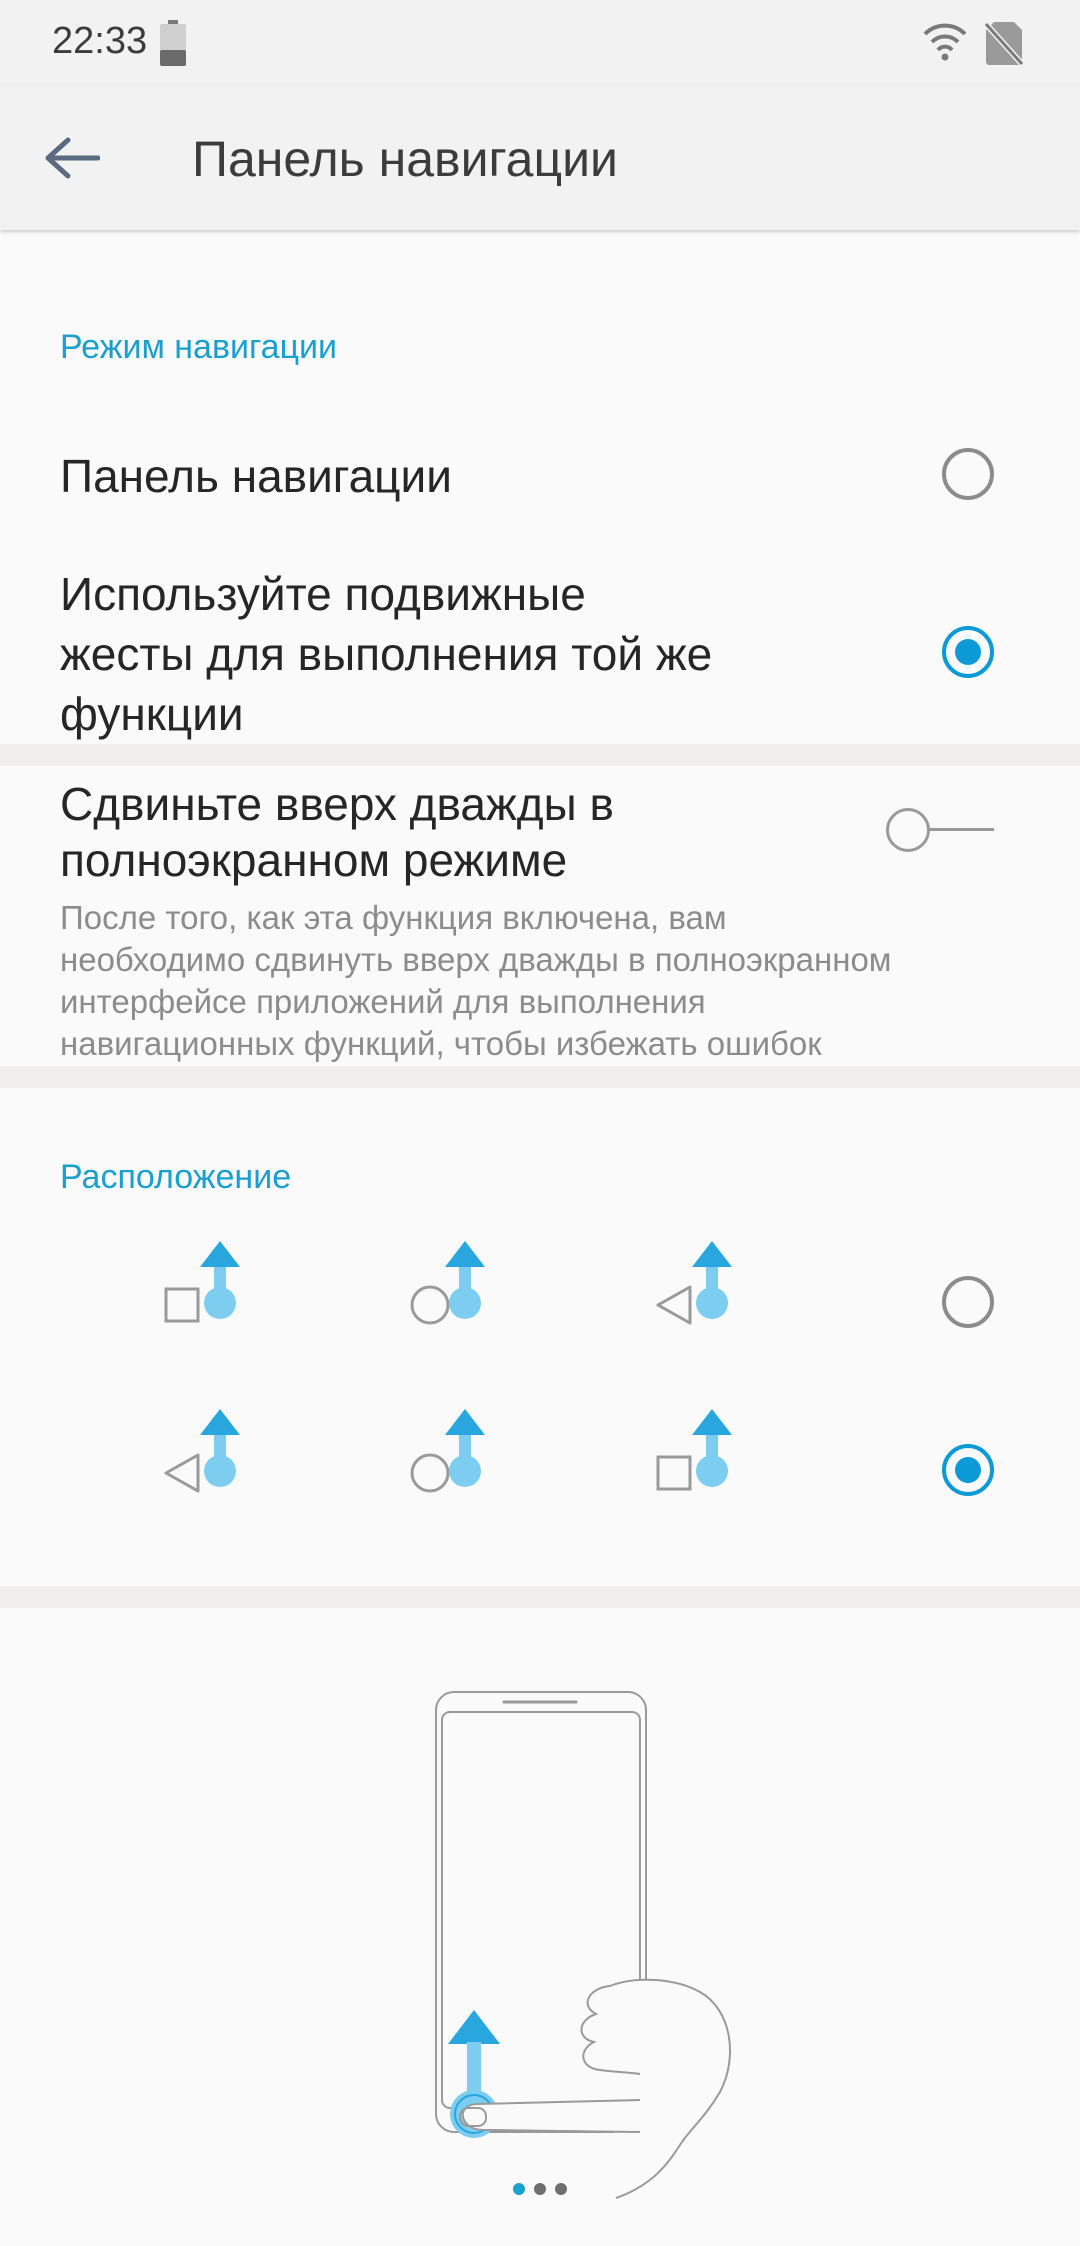 The image size is (1080, 2246). What do you see at coordinates (100, 41) in the screenshot?
I see `status-time: 22:33` at bounding box center [100, 41].